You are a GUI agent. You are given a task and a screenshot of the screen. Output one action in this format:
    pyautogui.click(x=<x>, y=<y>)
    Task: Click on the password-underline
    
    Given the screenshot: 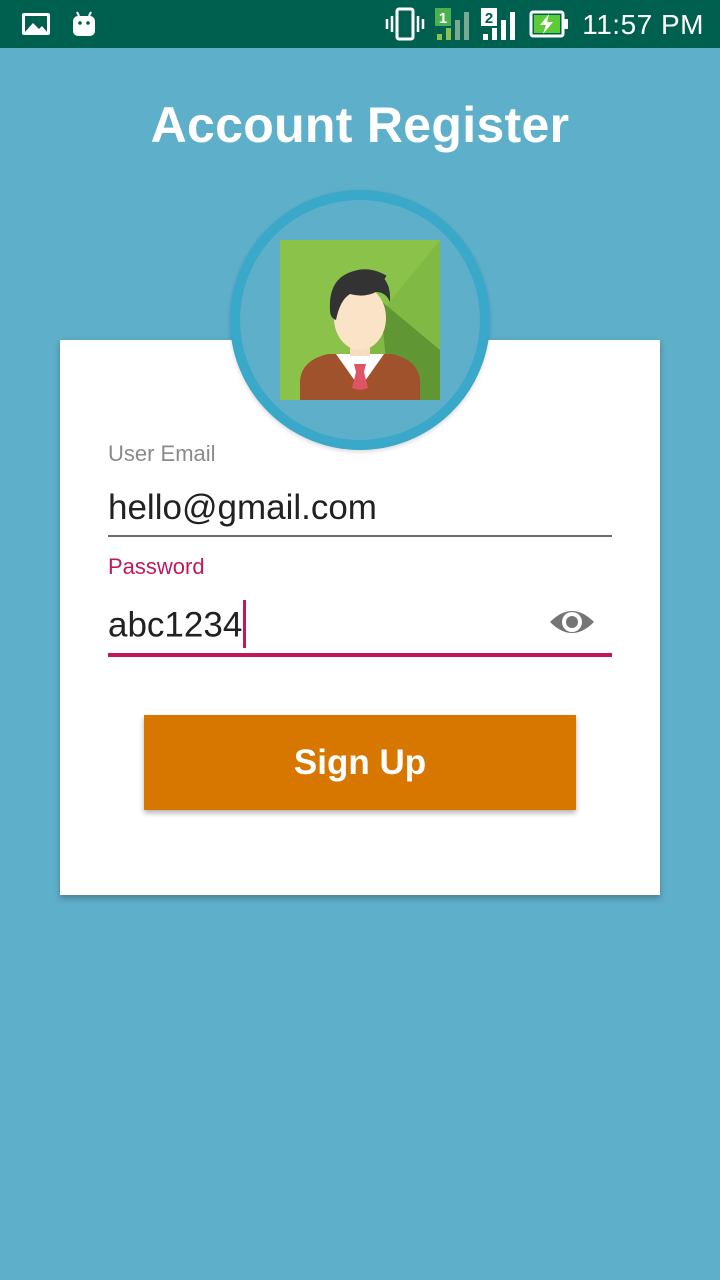 What is the action you would take?
    pyautogui.click(x=360, y=655)
    